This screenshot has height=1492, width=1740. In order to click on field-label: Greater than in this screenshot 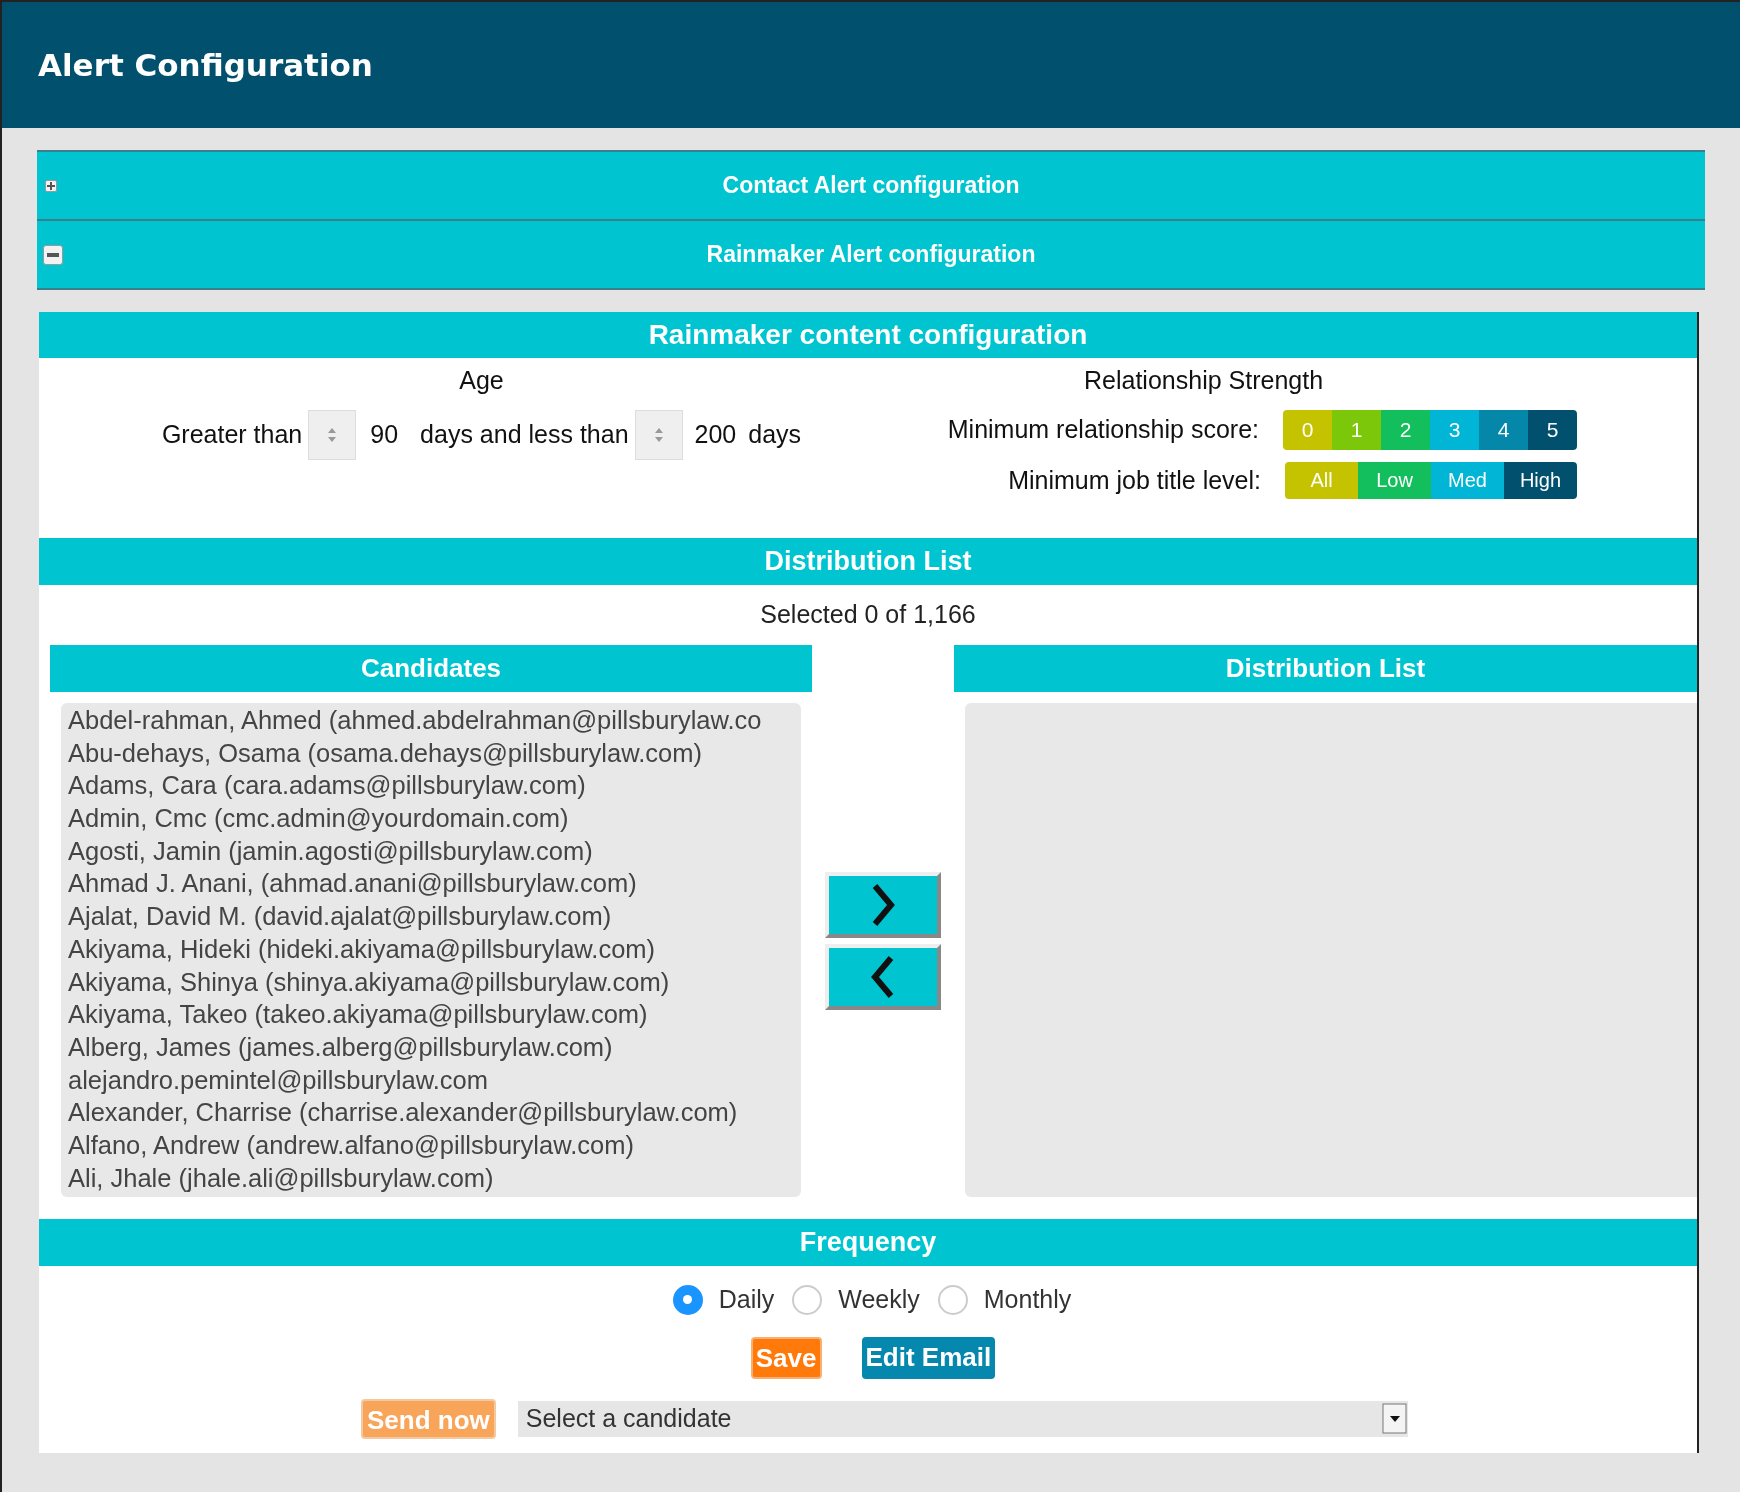, I will do `click(232, 434)`.